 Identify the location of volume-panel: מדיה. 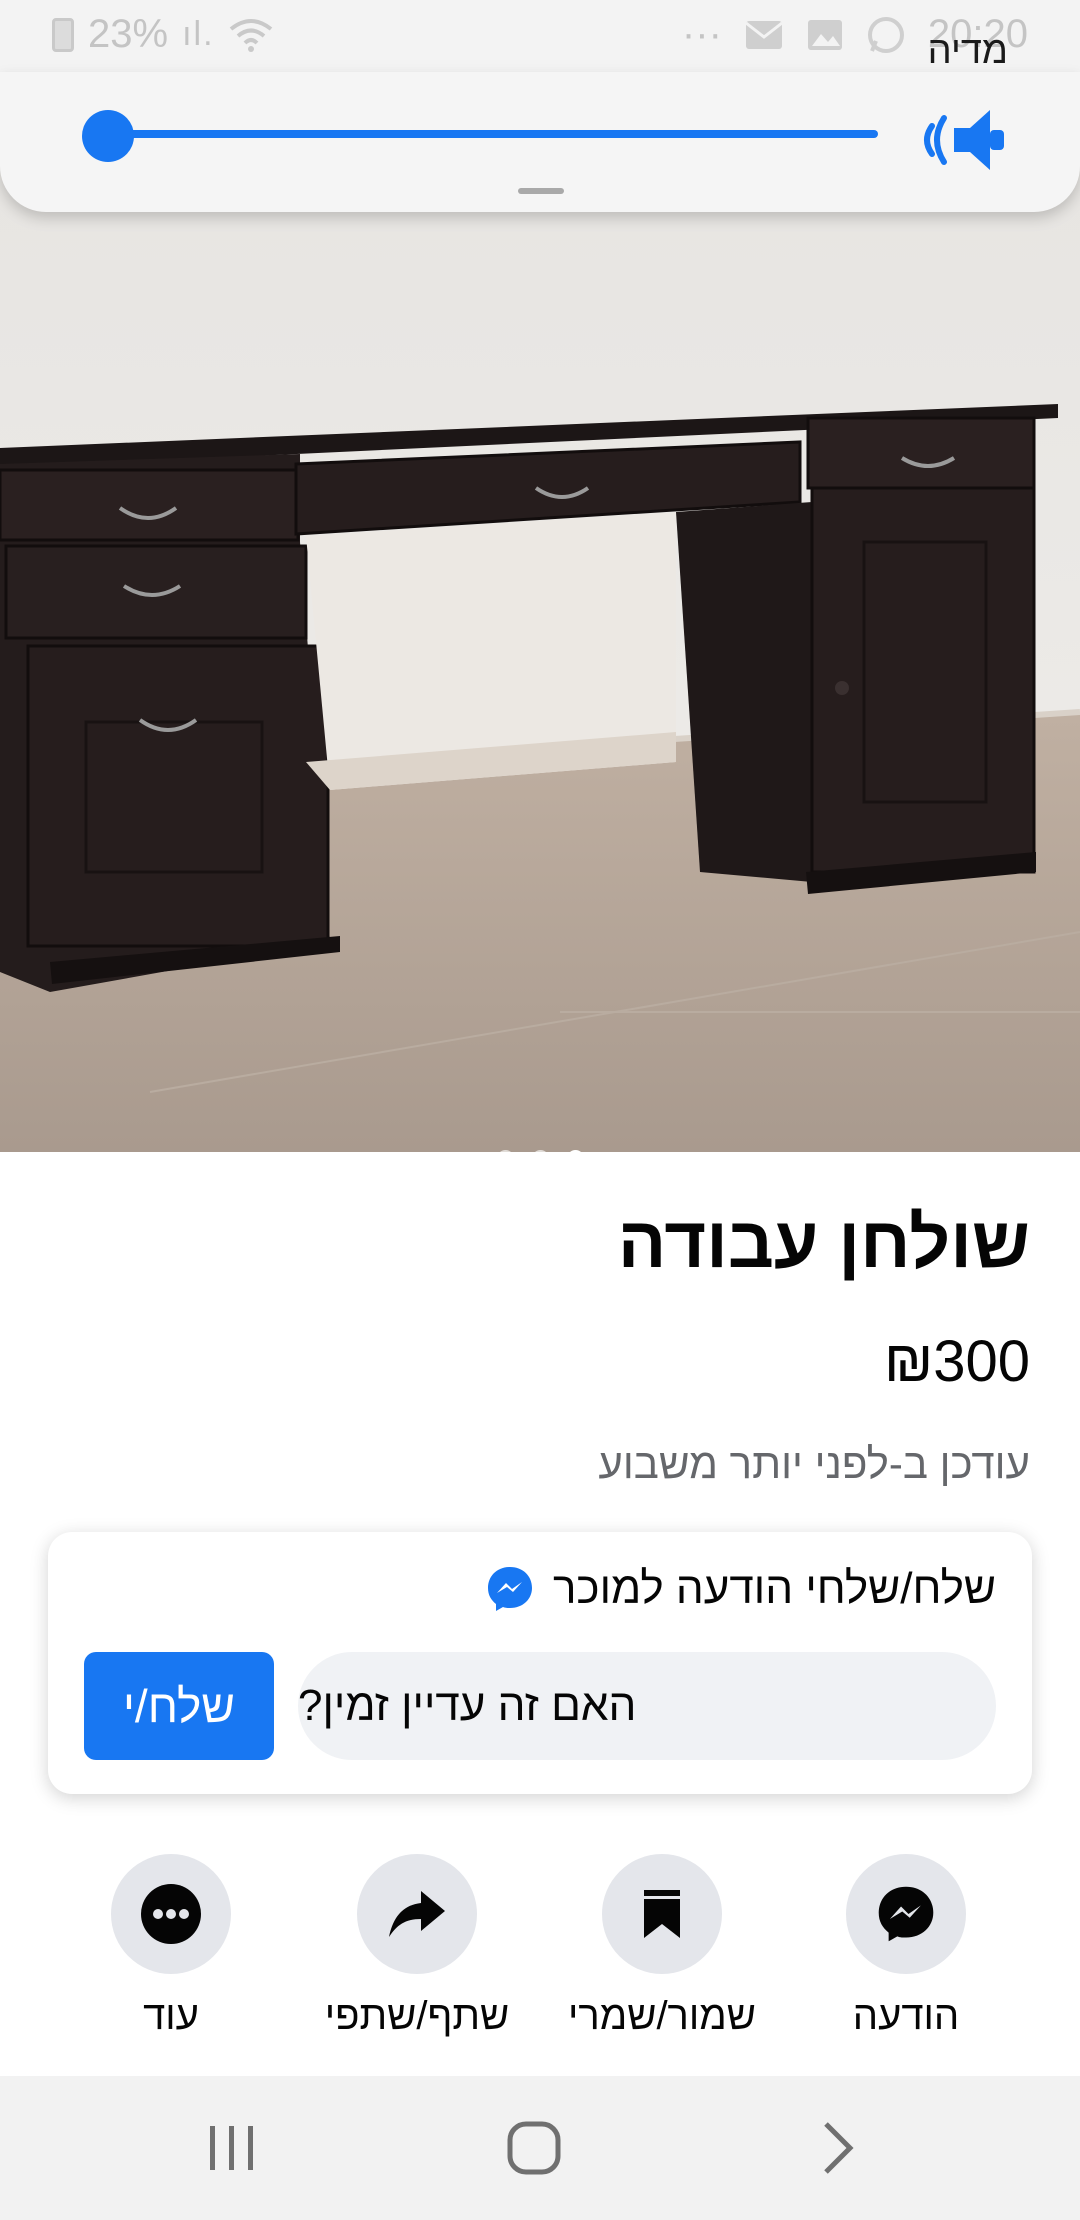
(540, 121).